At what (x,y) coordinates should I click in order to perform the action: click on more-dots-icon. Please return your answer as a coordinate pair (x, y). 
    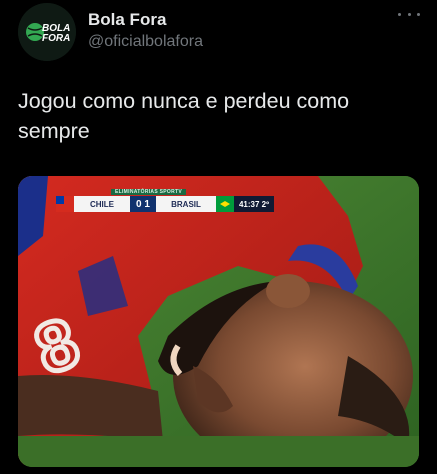
    Looking at the image, I should click on (409, 14).